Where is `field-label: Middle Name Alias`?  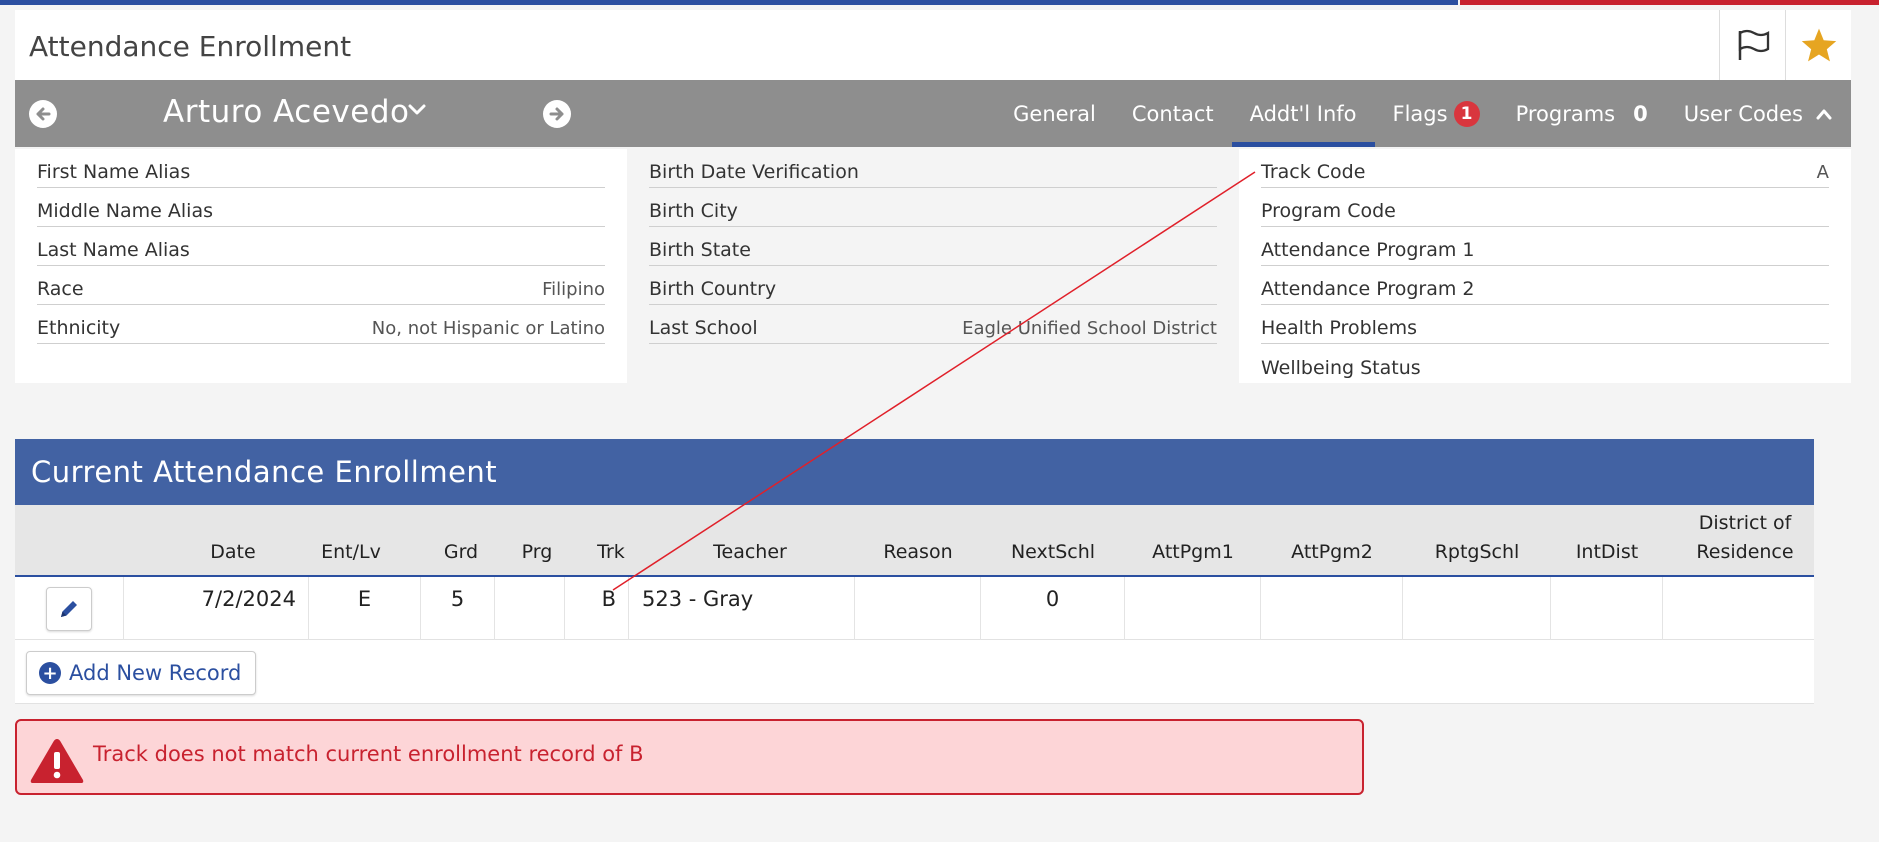
field-label: Middle Name Alias is located at coordinates (125, 211).